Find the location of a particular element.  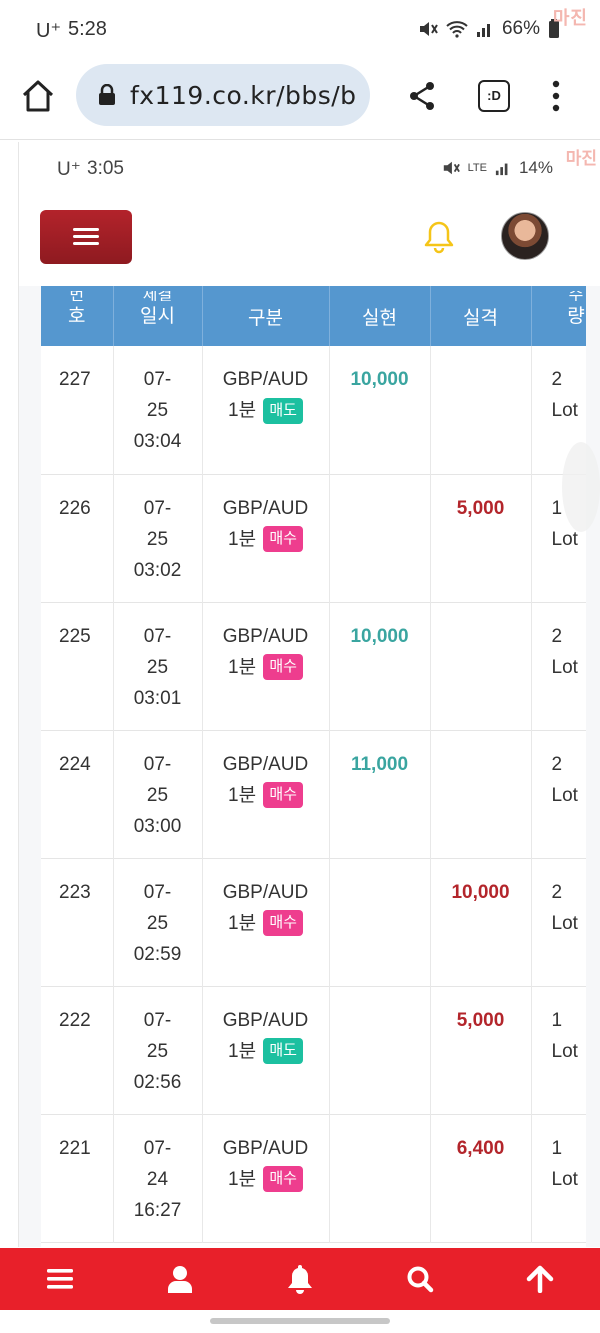

search-icon is located at coordinates (420, 1279).